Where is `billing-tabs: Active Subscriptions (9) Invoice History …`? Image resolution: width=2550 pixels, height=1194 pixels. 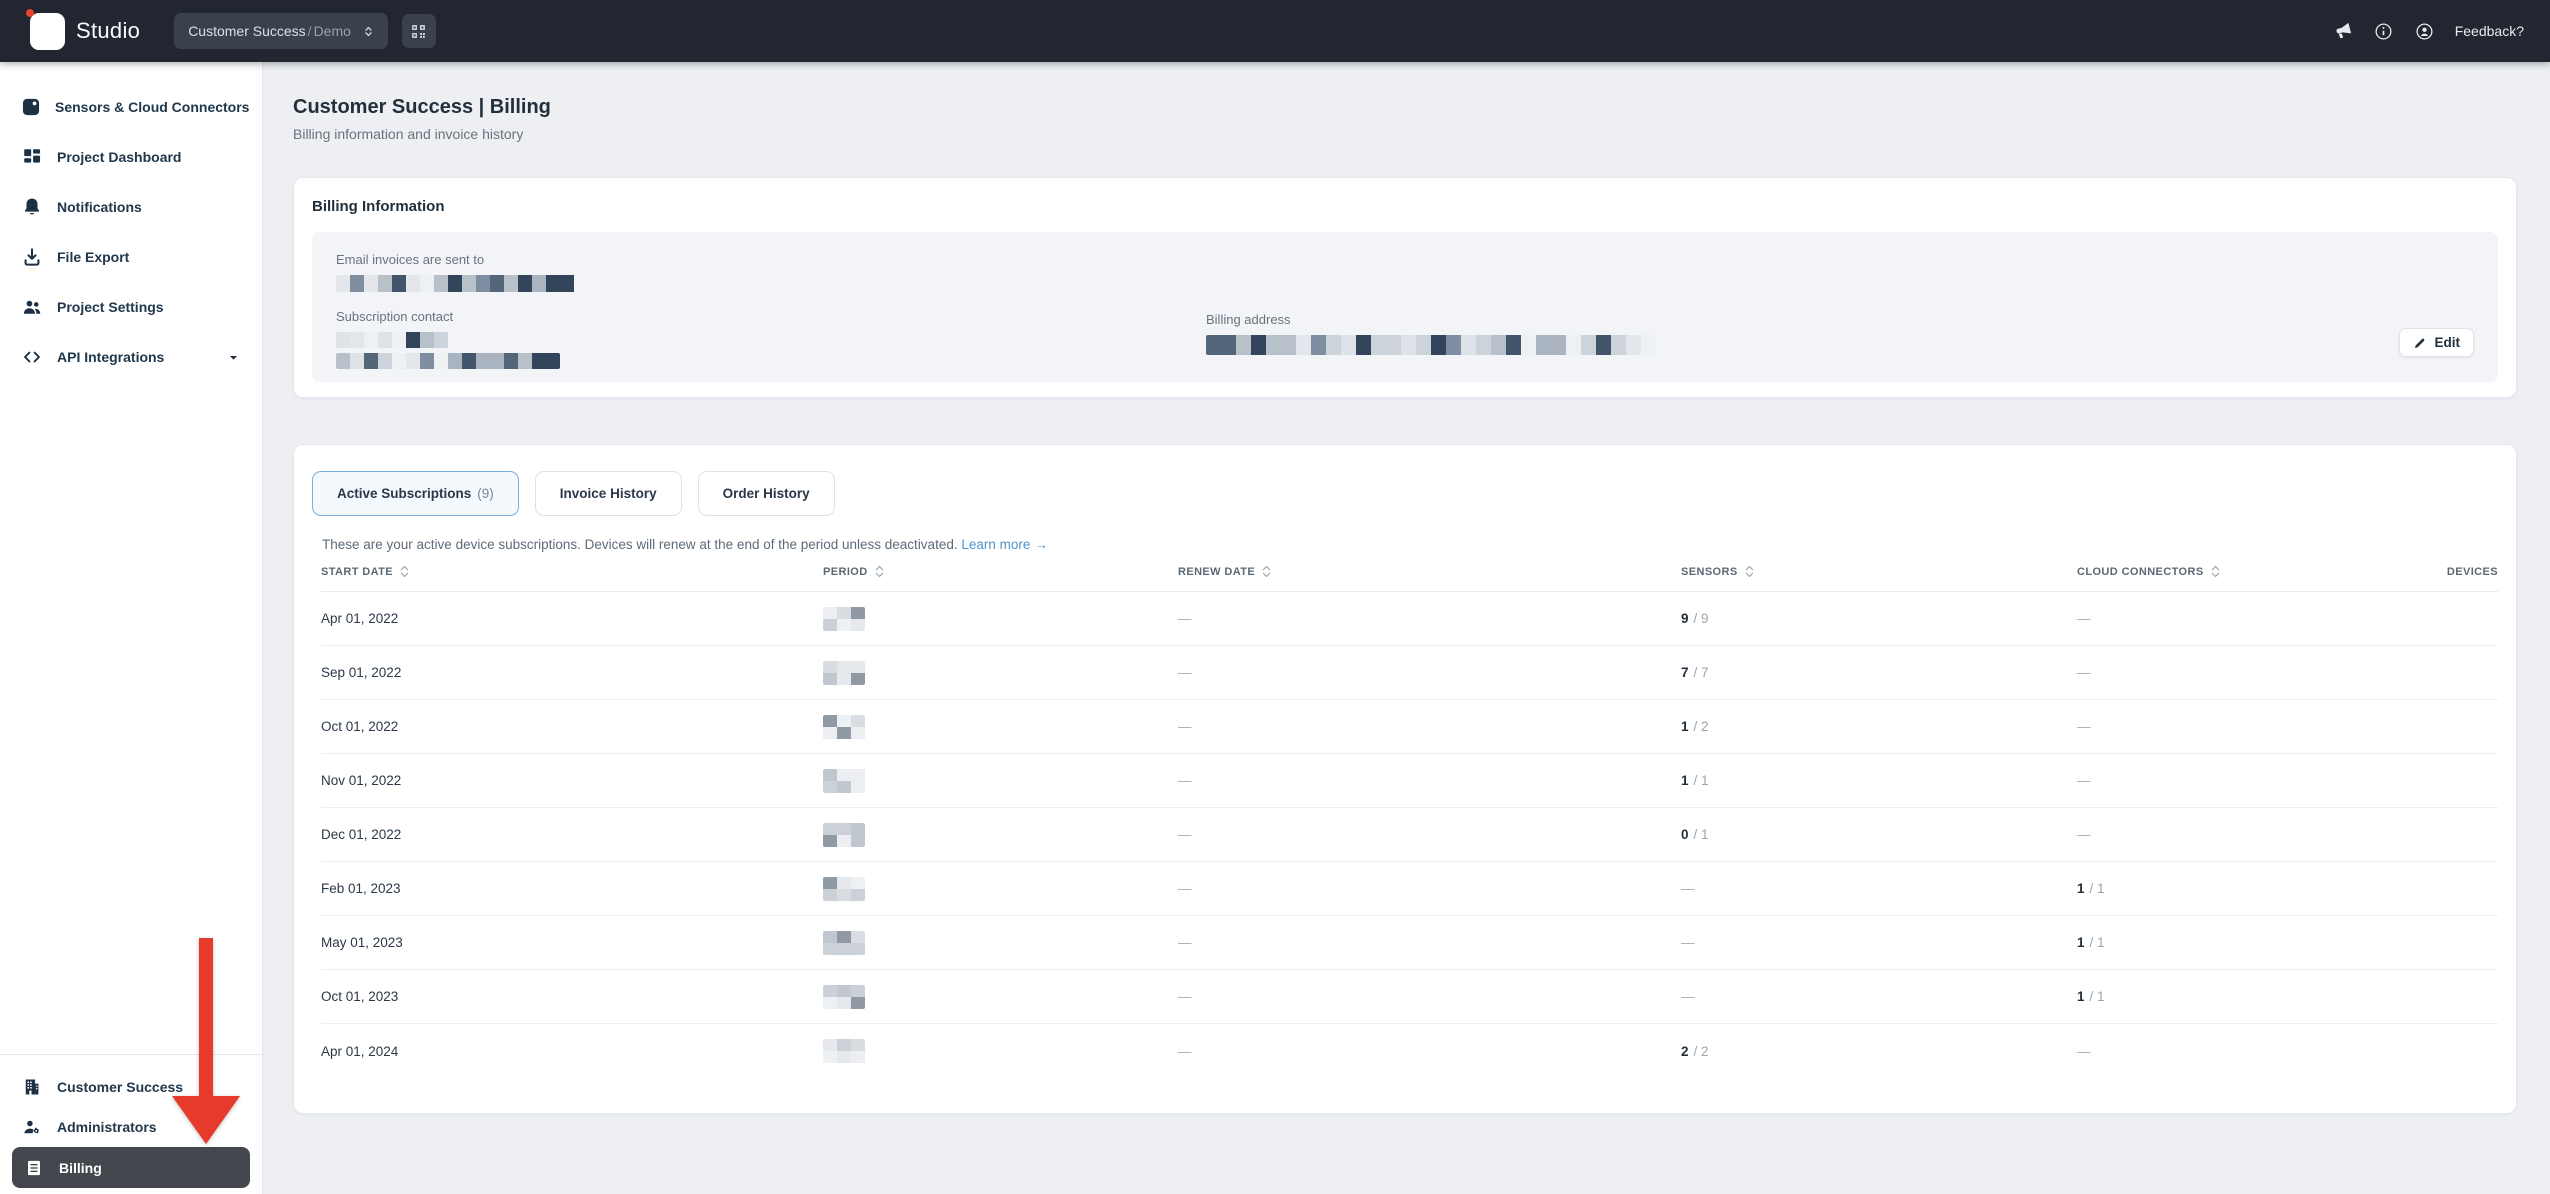 billing-tabs: Active Subscriptions (9) Invoice History … is located at coordinates (1405, 493).